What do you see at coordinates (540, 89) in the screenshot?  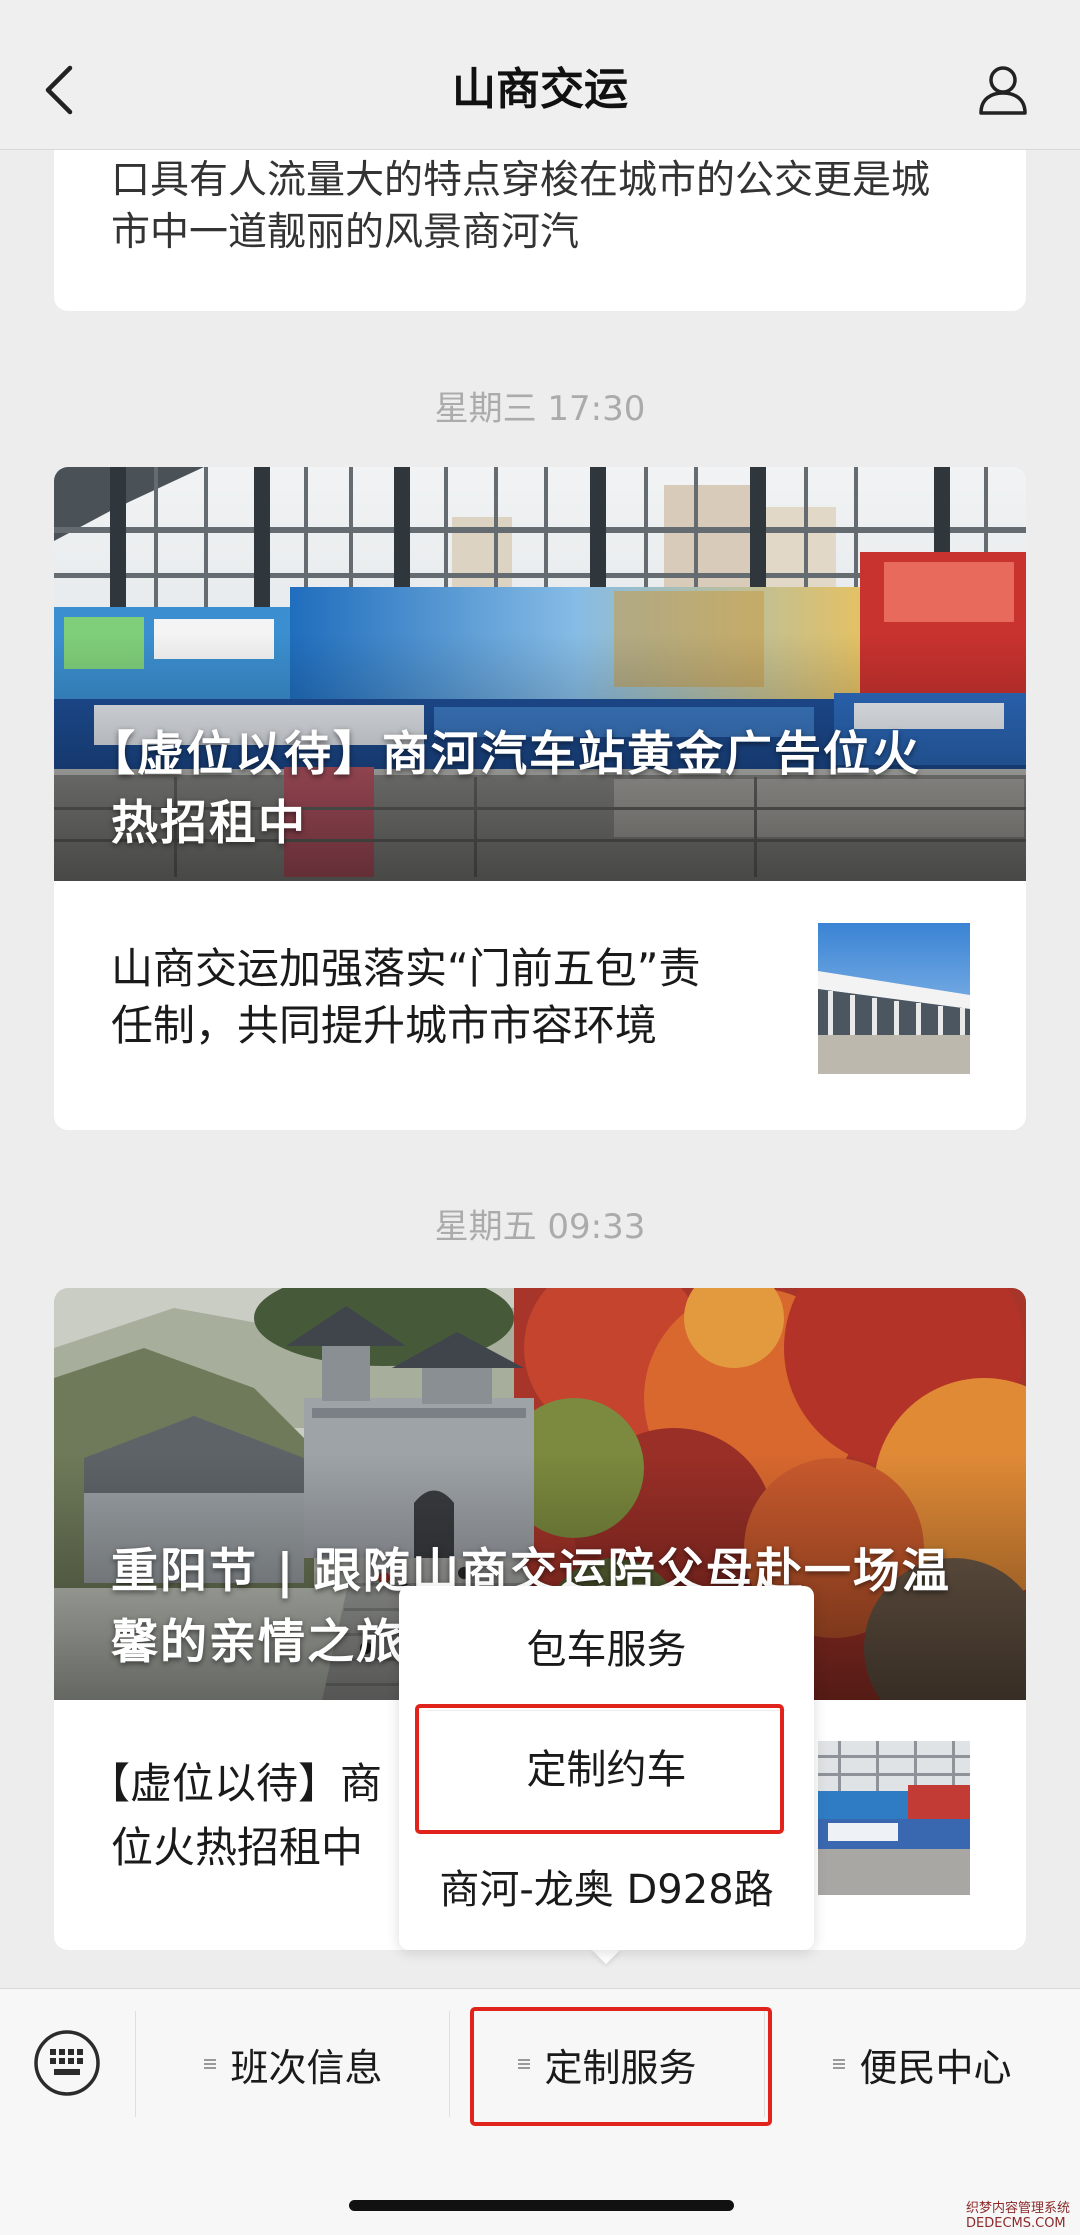 I see `page-title: 山商交运` at bounding box center [540, 89].